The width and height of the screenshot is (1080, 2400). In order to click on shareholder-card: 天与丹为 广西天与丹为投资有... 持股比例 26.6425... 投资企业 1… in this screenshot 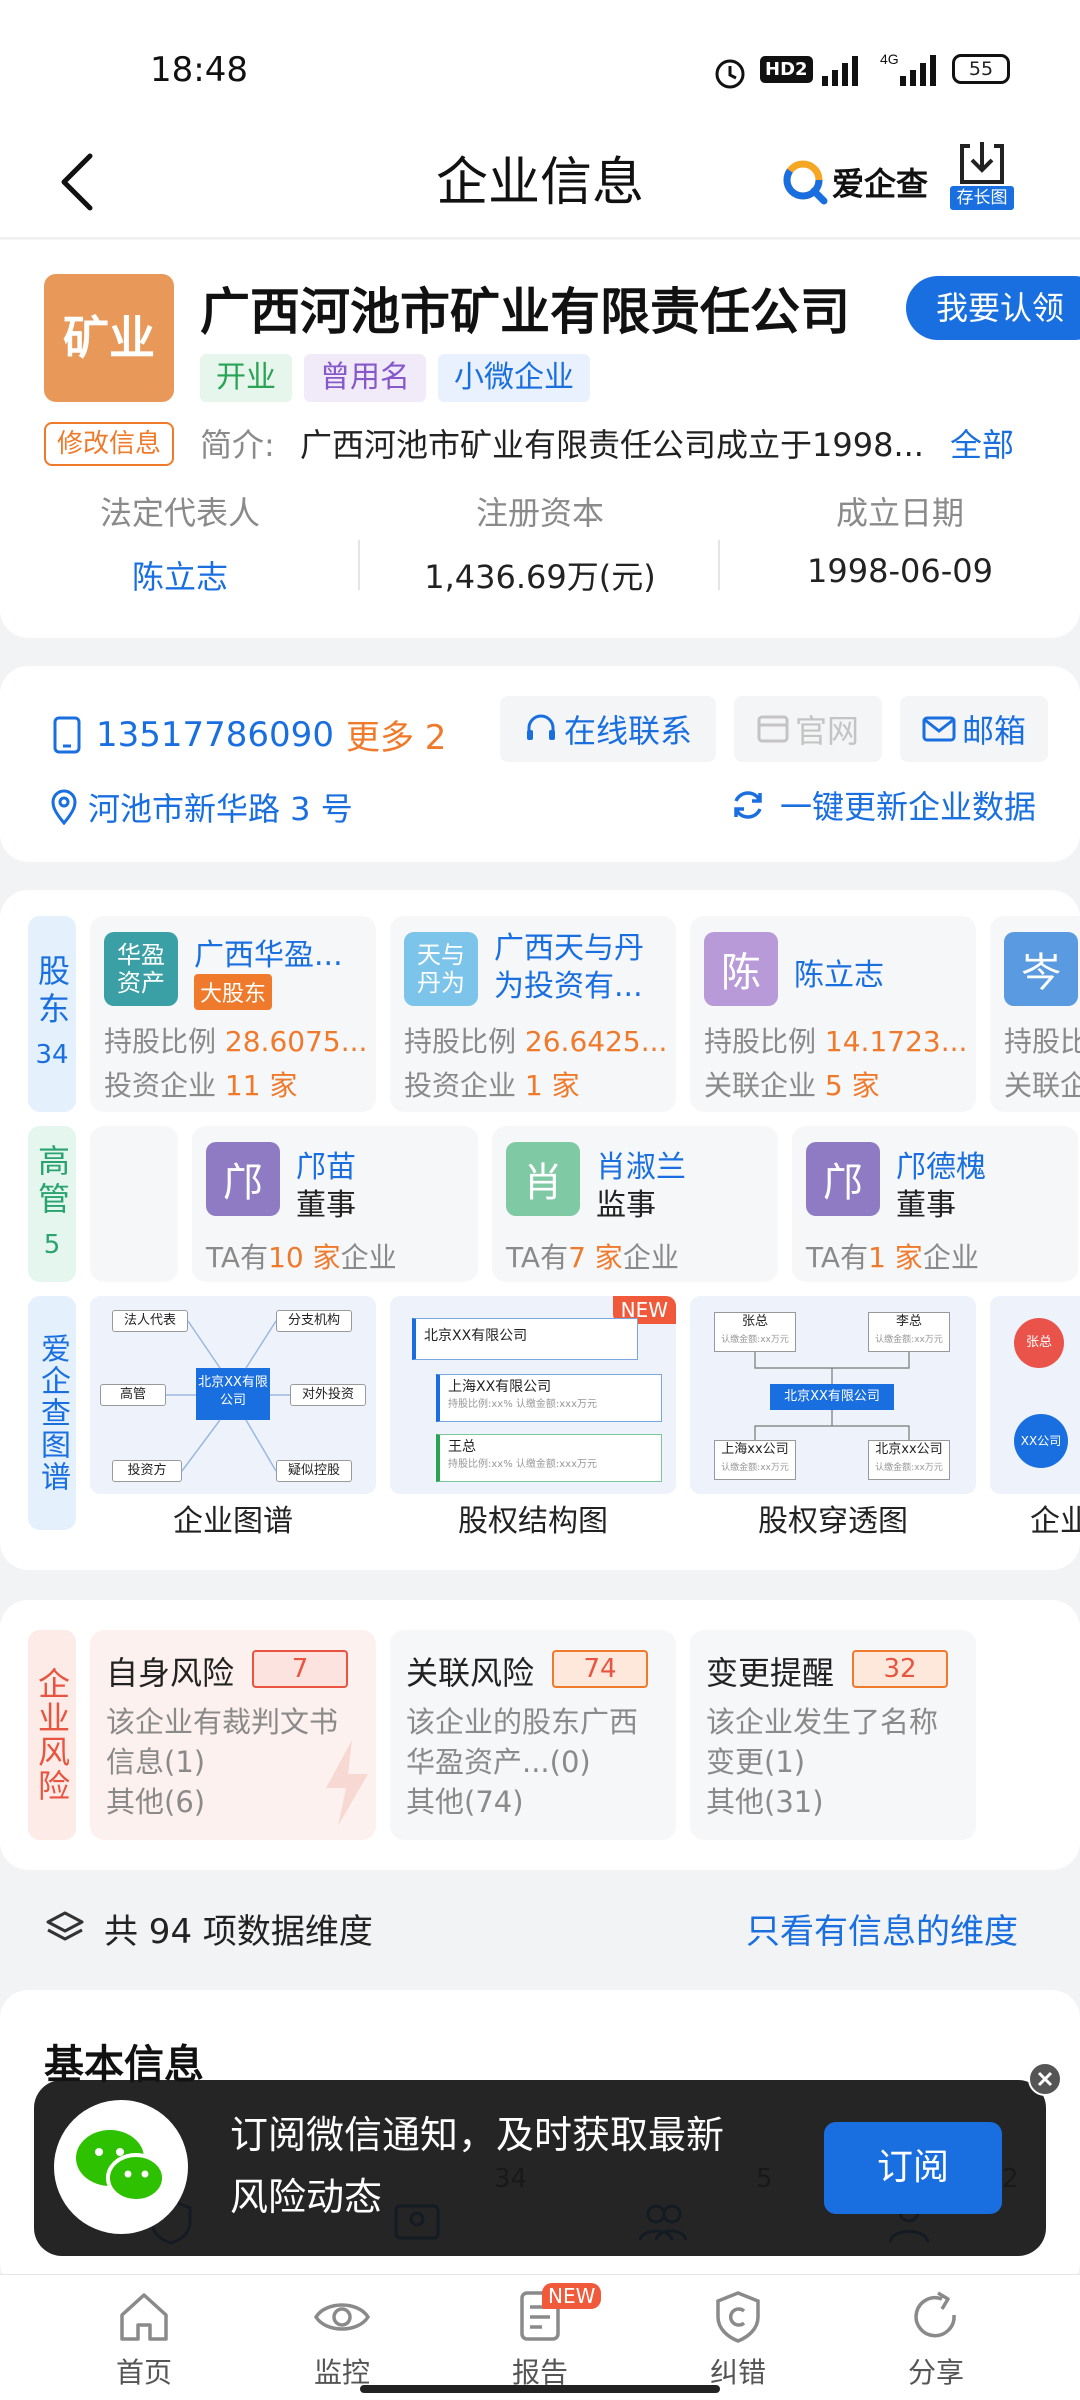, I will do `click(533, 1014)`.